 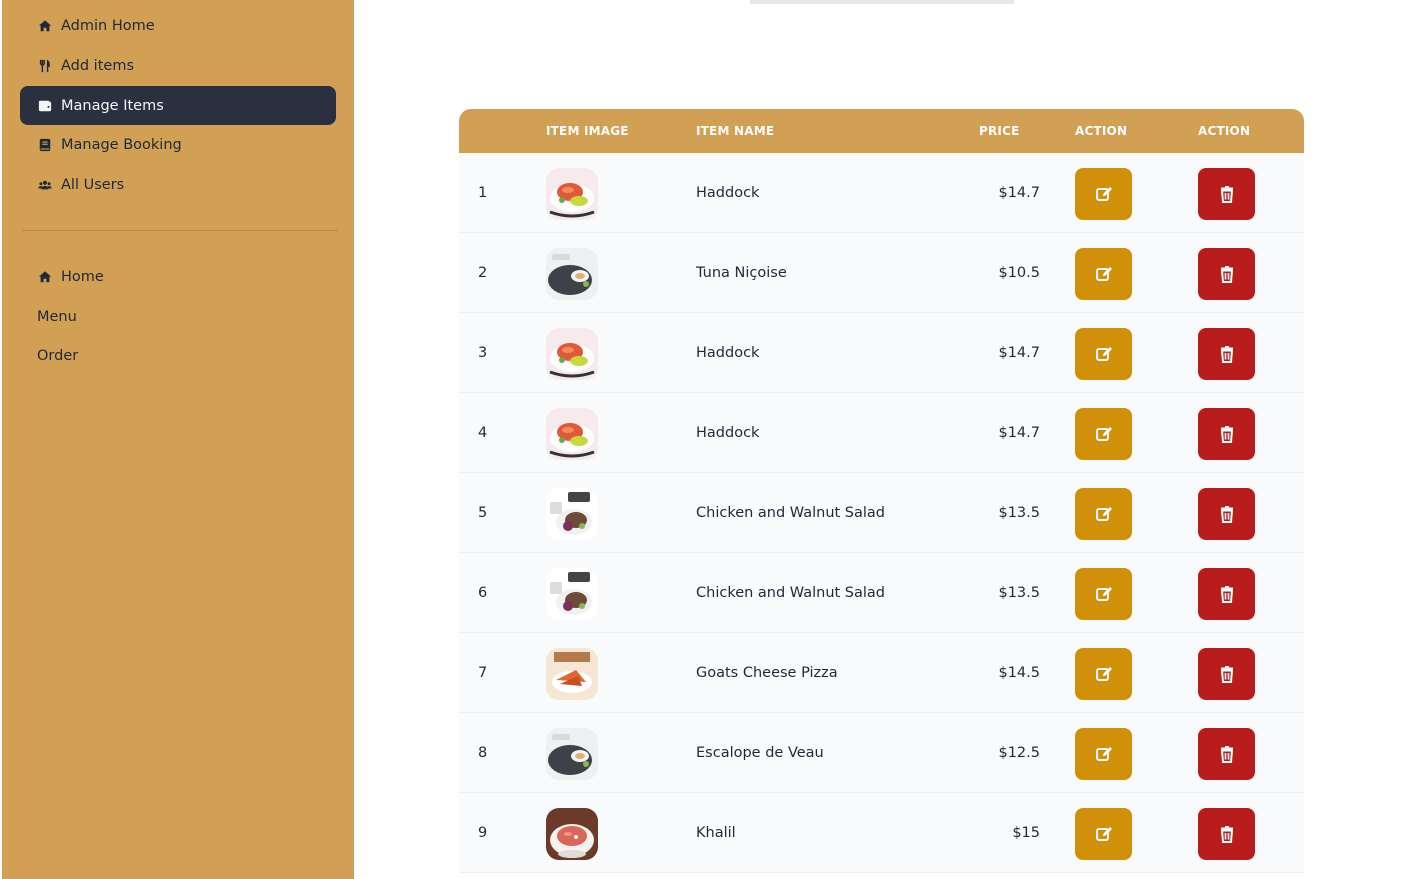 I want to click on sidebar-item-manage-booking: Manage Booking, so click(x=178, y=145).